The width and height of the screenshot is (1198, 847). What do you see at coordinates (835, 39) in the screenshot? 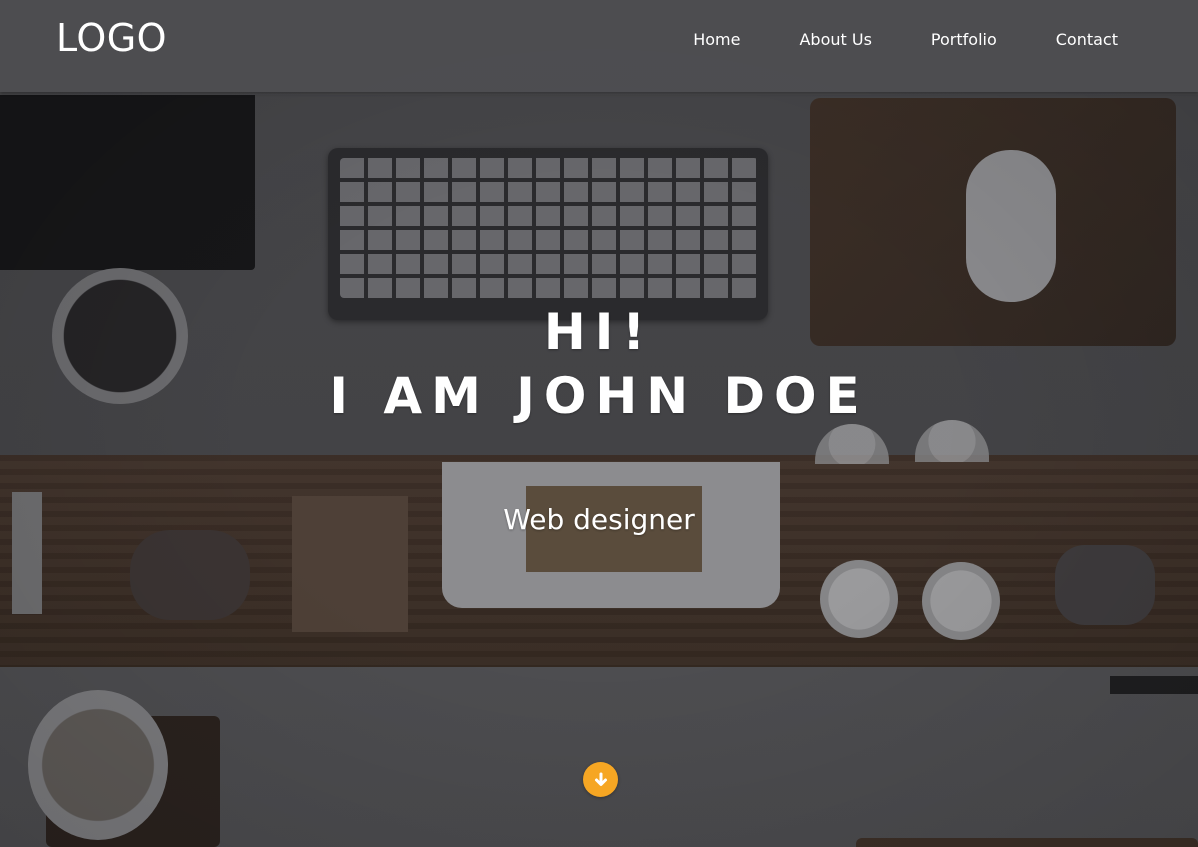
I see `nav-link-about-us: About Us` at bounding box center [835, 39].